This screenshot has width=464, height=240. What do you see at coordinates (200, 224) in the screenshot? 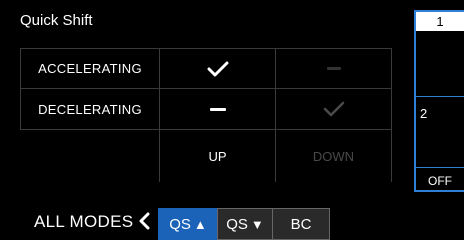
I see `up-triangle-icon: ▲` at bounding box center [200, 224].